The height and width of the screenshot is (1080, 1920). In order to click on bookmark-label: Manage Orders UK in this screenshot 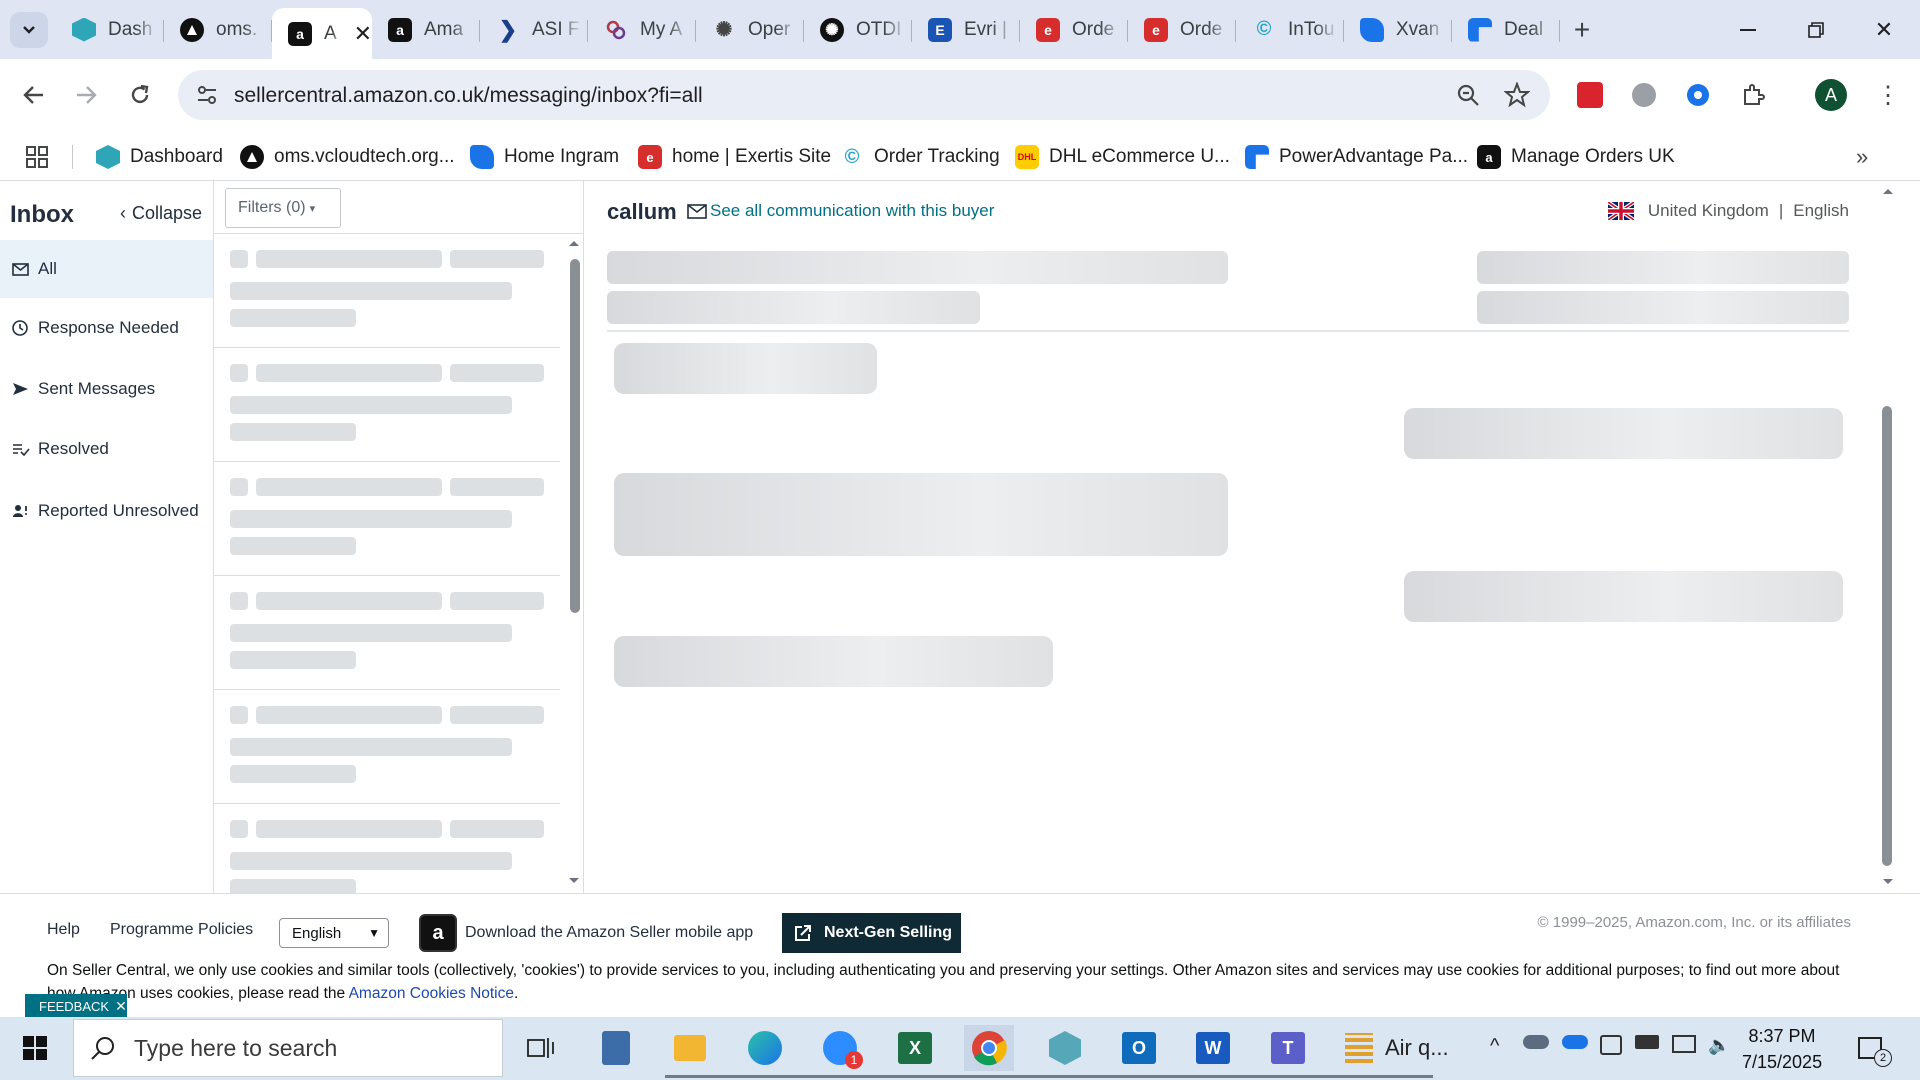, I will do `click(1593, 156)`.